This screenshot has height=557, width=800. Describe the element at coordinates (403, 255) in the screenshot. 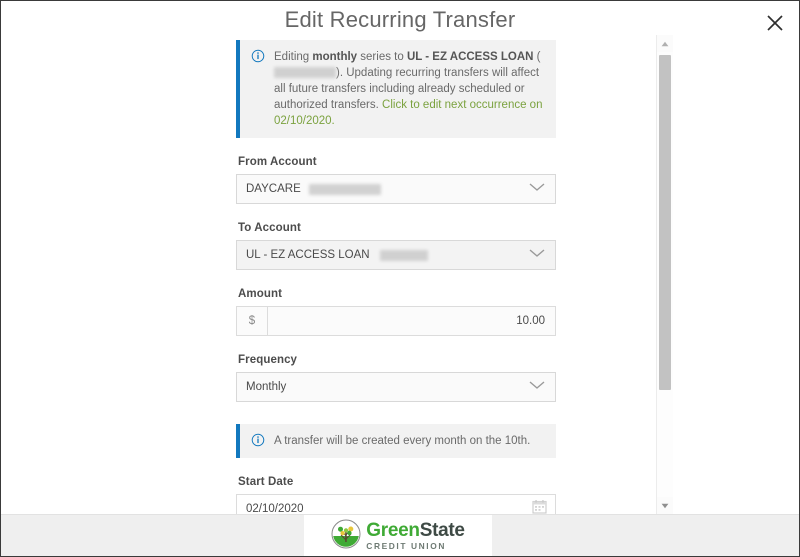

I see `redacted-to-account-number` at that location.